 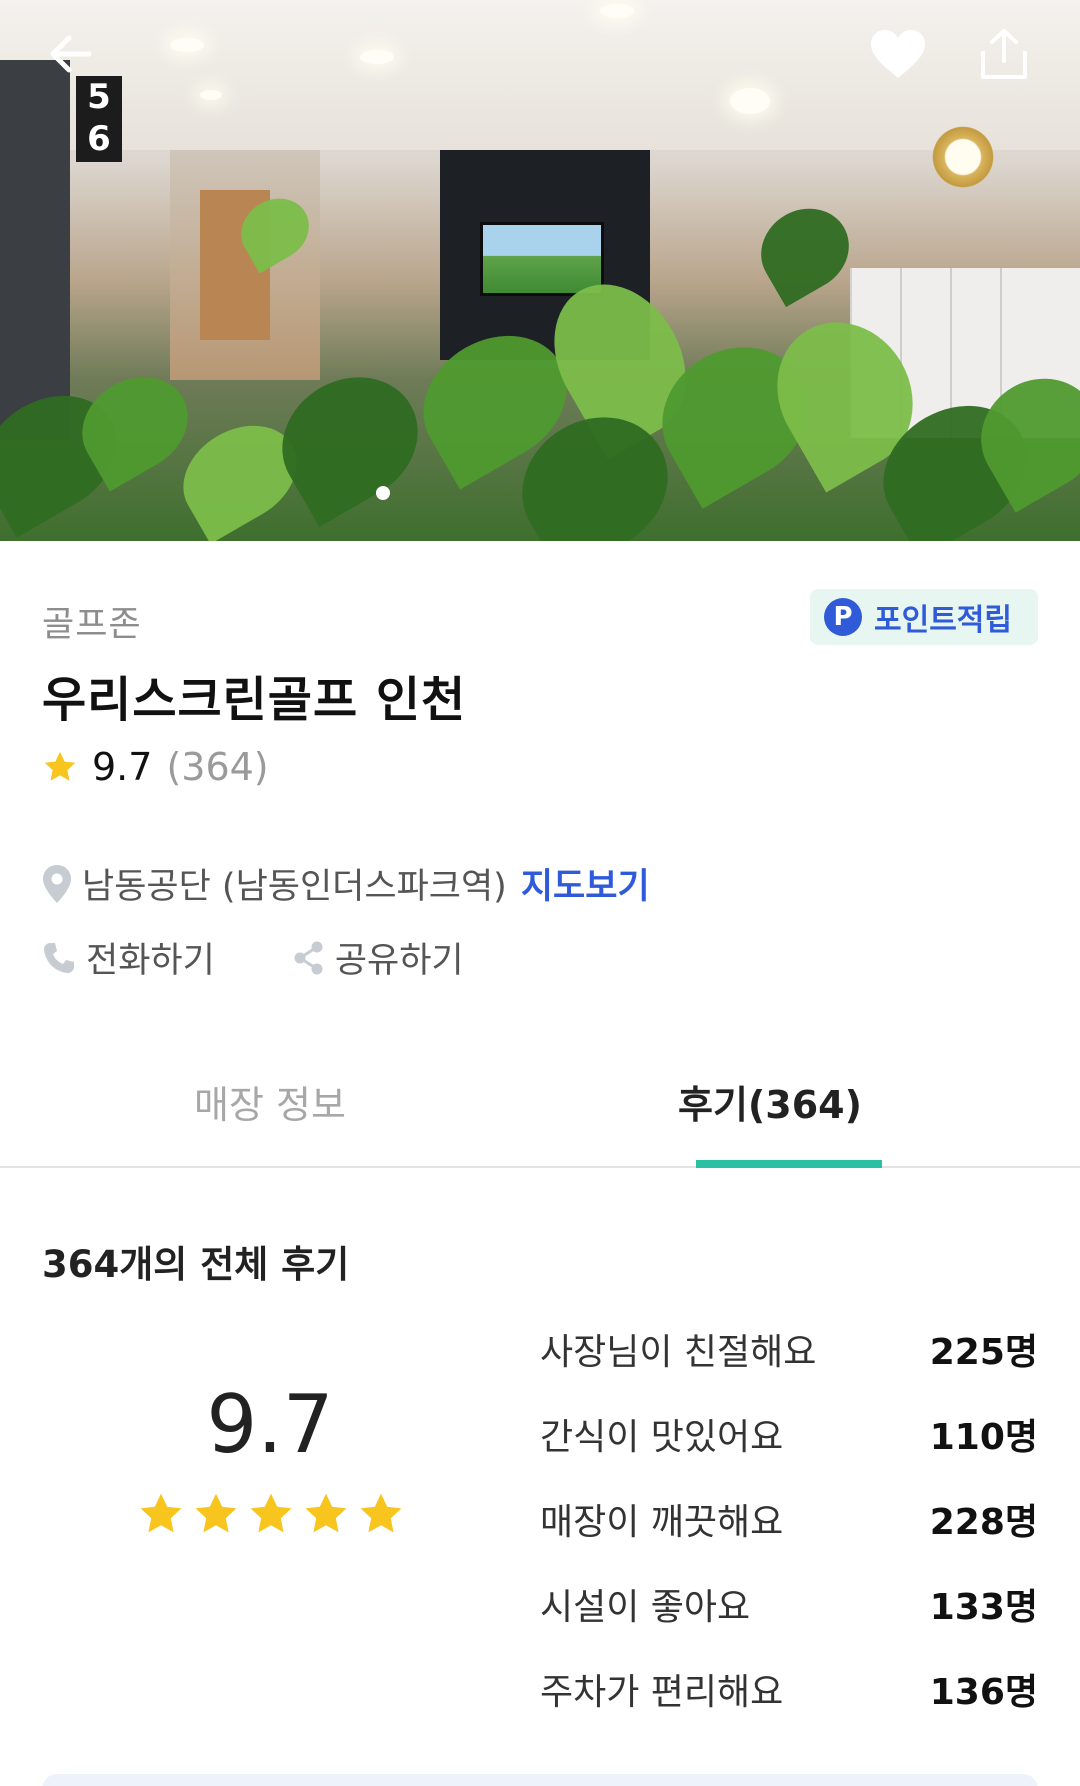 What do you see at coordinates (150, 961) in the screenshot?
I see `call-label: 전화하기` at bounding box center [150, 961].